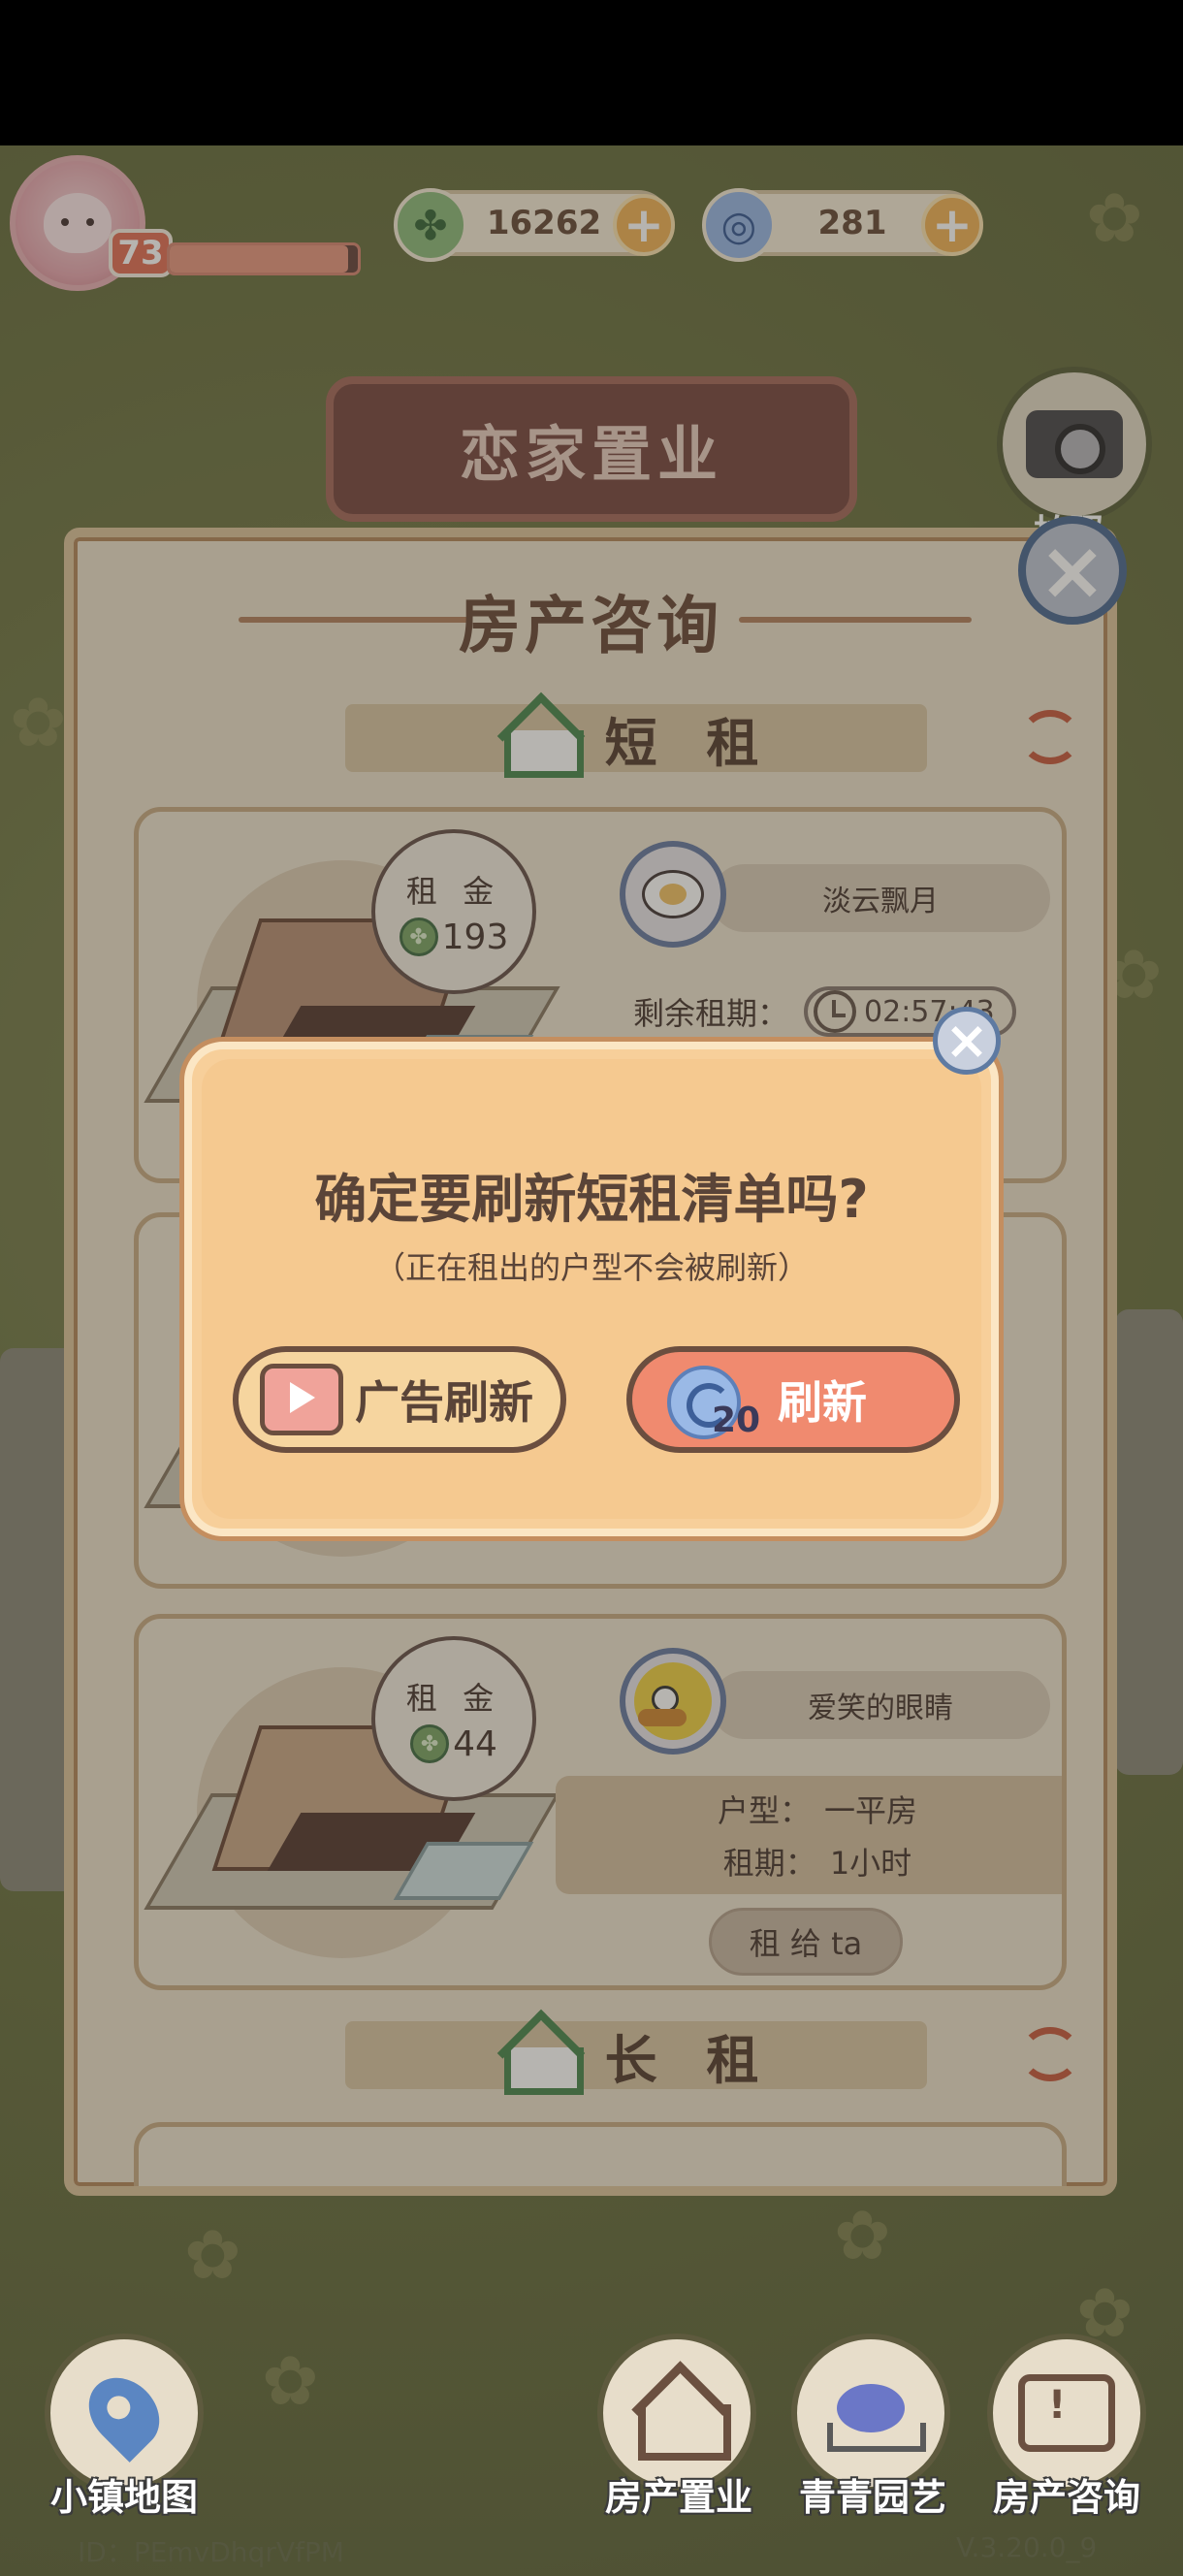 This screenshot has height=2576, width=1183. Describe the element at coordinates (123, 2497) in the screenshot. I see `town-map-label: 小镇地图` at that location.